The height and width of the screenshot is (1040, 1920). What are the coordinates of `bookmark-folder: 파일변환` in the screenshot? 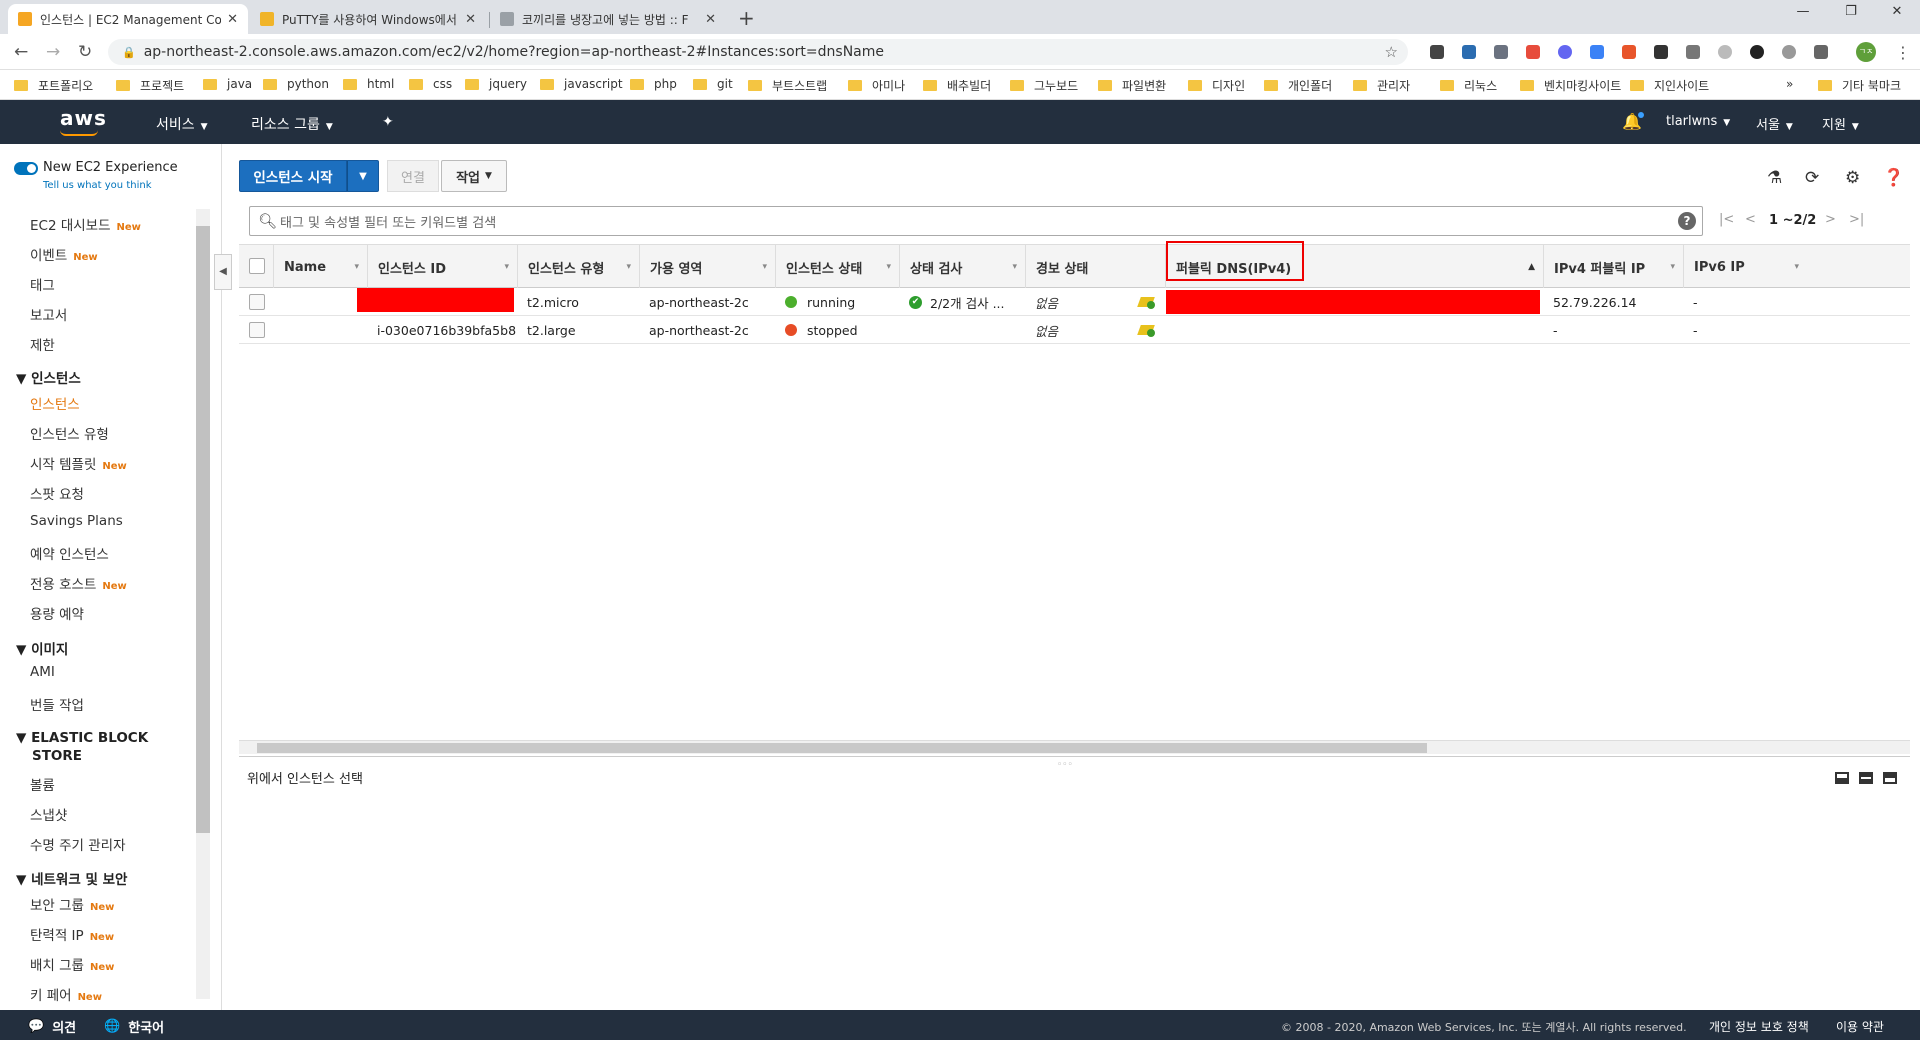 It's located at (1132, 85).